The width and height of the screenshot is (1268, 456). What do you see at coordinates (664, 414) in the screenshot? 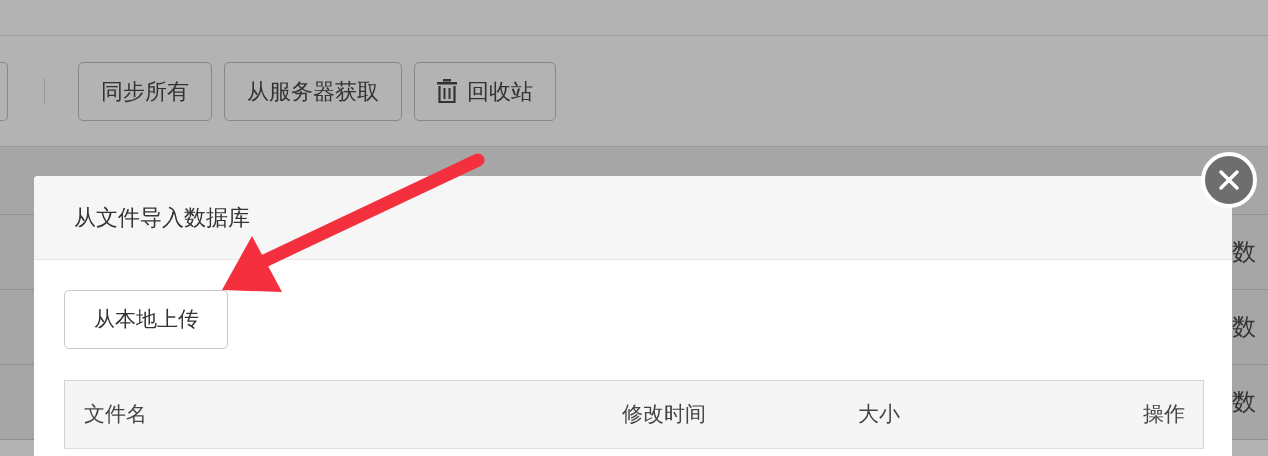
I see `column-header: 修改时间` at bounding box center [664, 414].